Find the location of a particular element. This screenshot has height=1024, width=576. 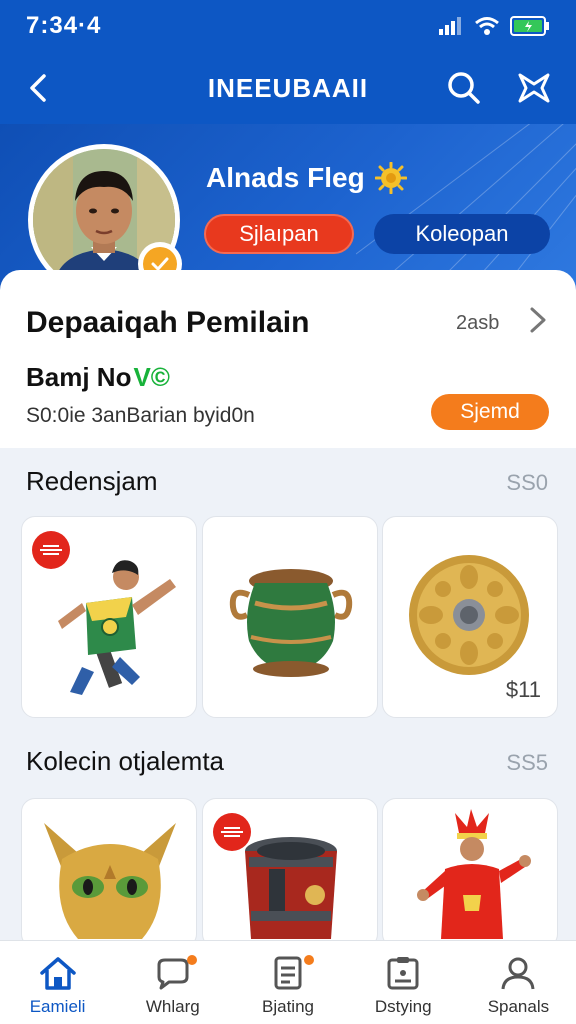

item-card-warrior is located at coordinates (109, 617).